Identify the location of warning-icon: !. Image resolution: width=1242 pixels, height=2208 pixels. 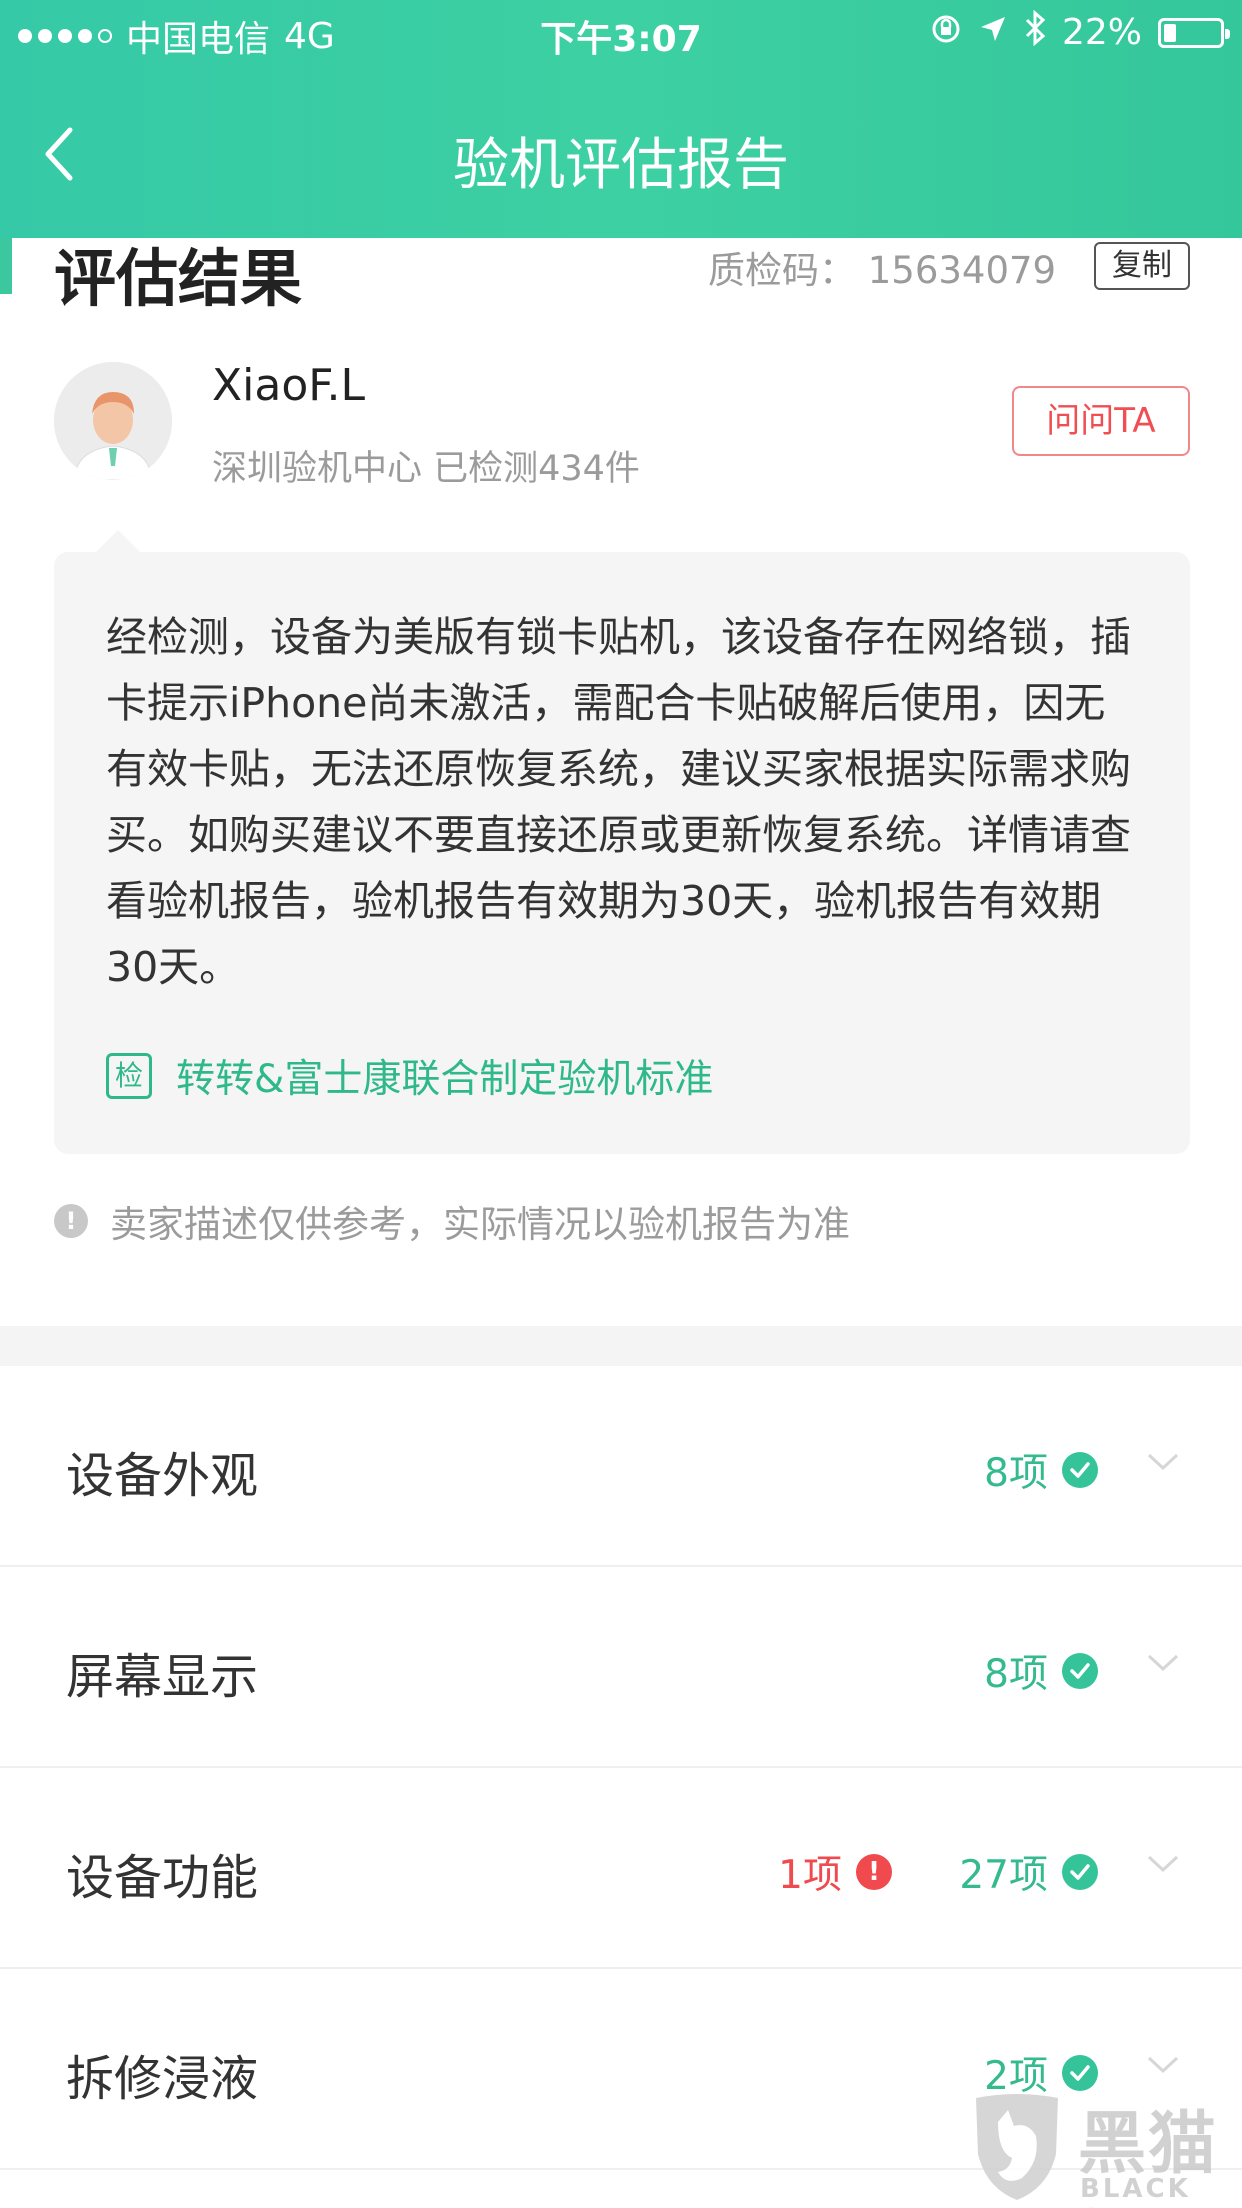
(874, 1872).